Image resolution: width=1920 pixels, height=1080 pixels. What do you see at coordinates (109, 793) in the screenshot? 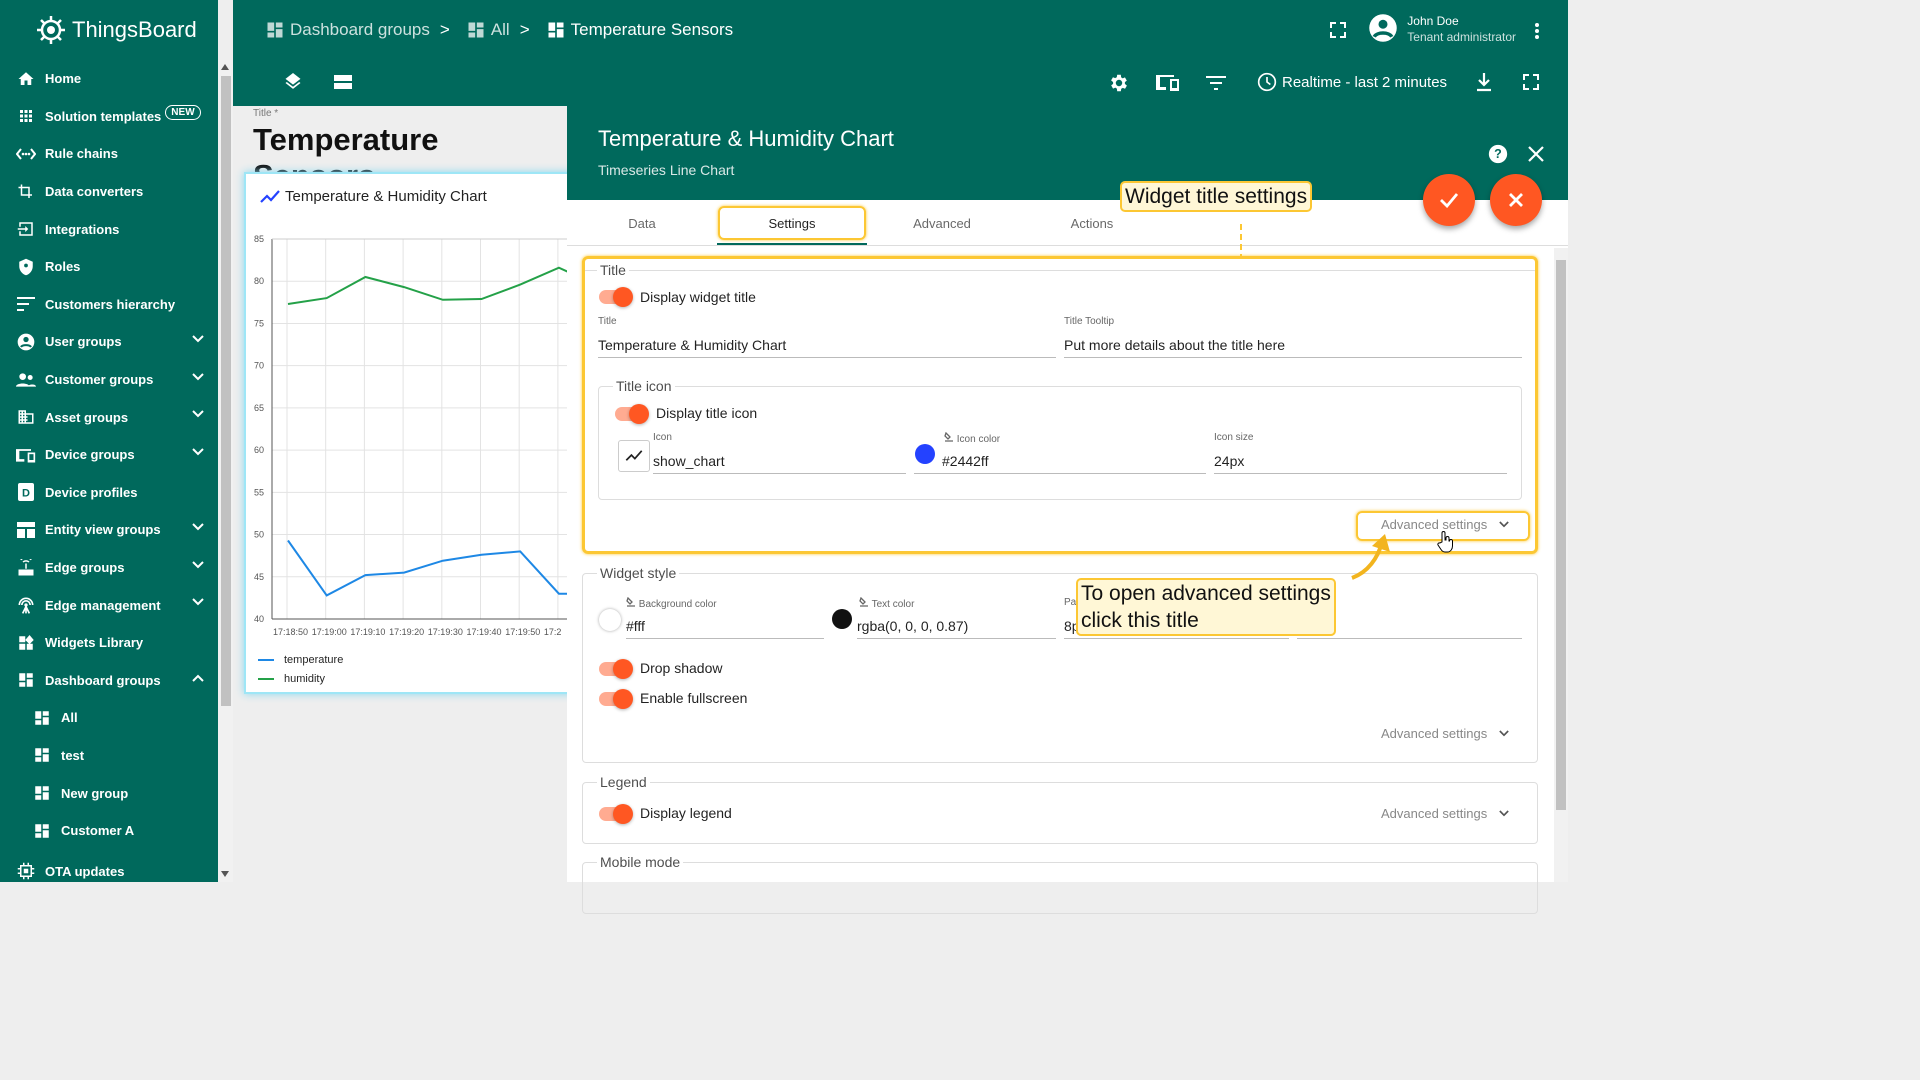
I see `sidebar-item-new-group: New group` at bounding box center [109, 793].